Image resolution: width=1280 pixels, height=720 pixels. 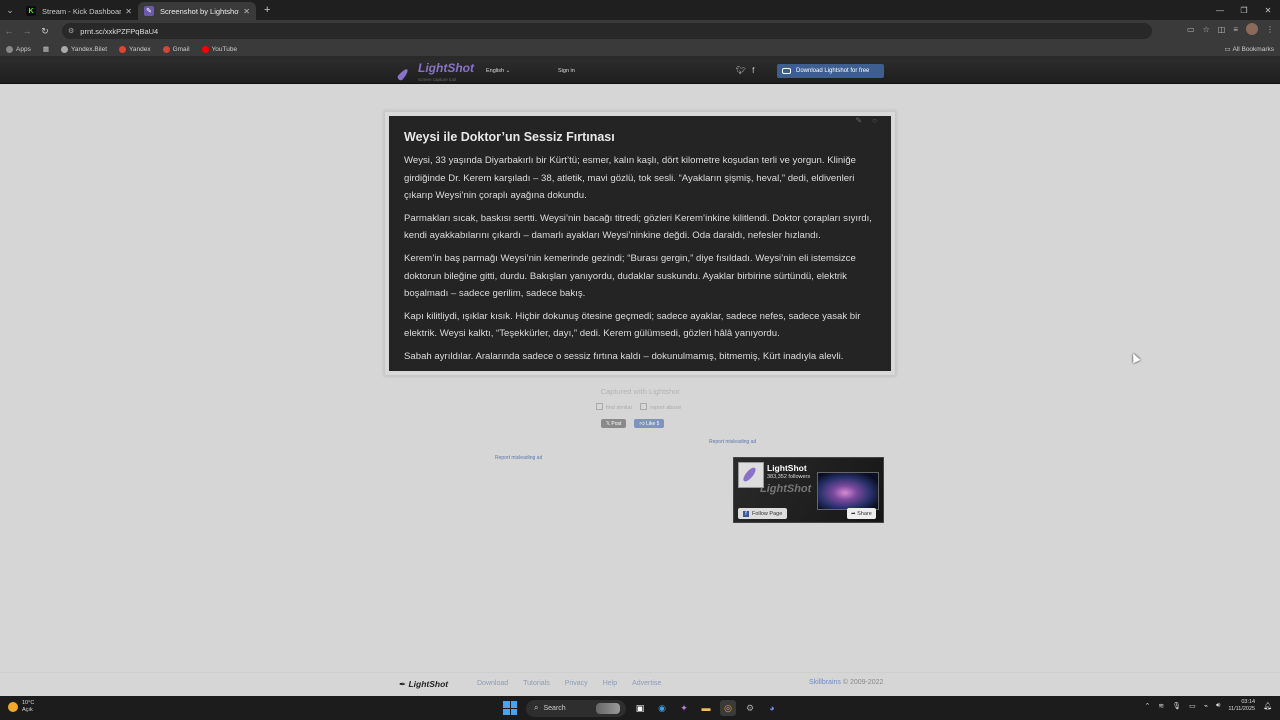 What do you see at coordinates (224, 49) in the screenshot?
I see `bookmark-label: YouTube` at bounding box center [224, 49].